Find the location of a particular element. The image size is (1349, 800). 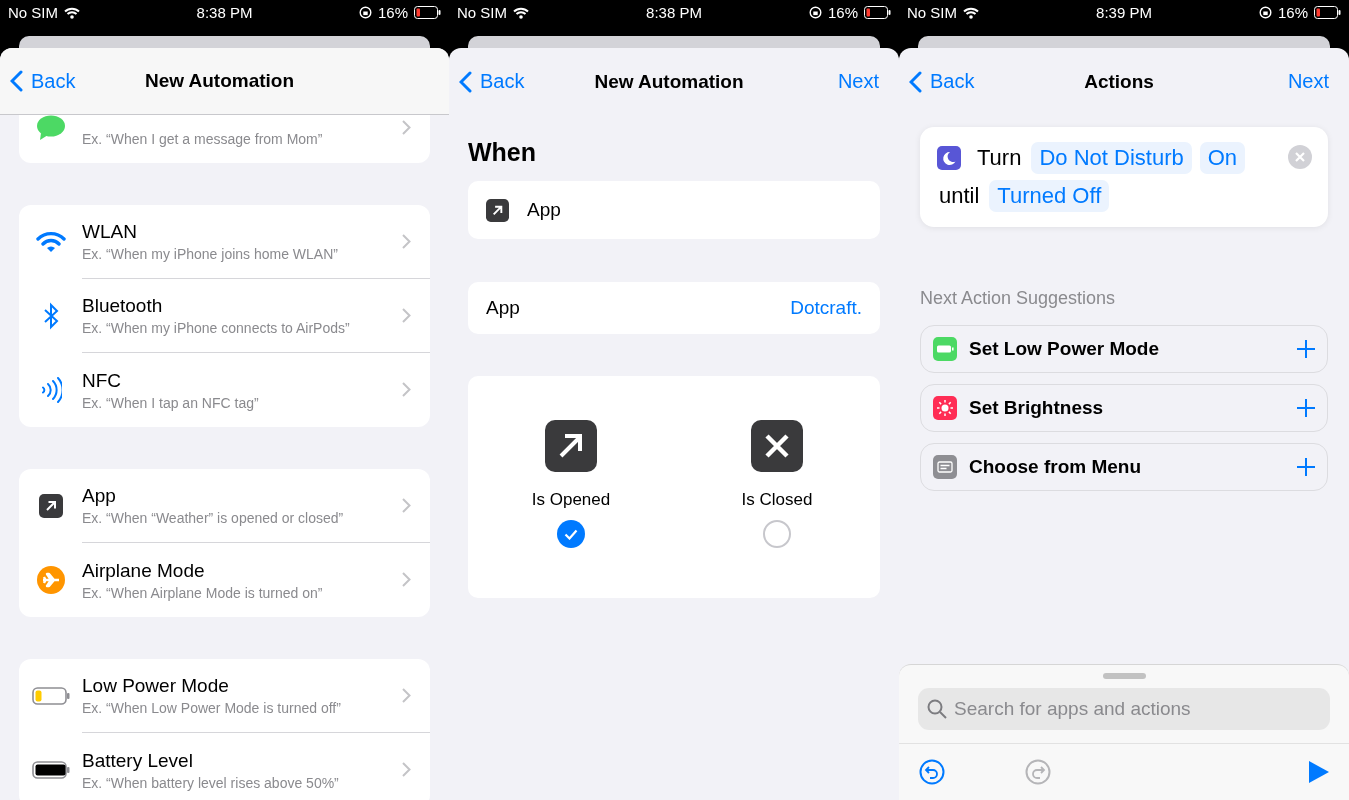

parameter-token: Do Not Disturb is located at coordinates (1111, 158).